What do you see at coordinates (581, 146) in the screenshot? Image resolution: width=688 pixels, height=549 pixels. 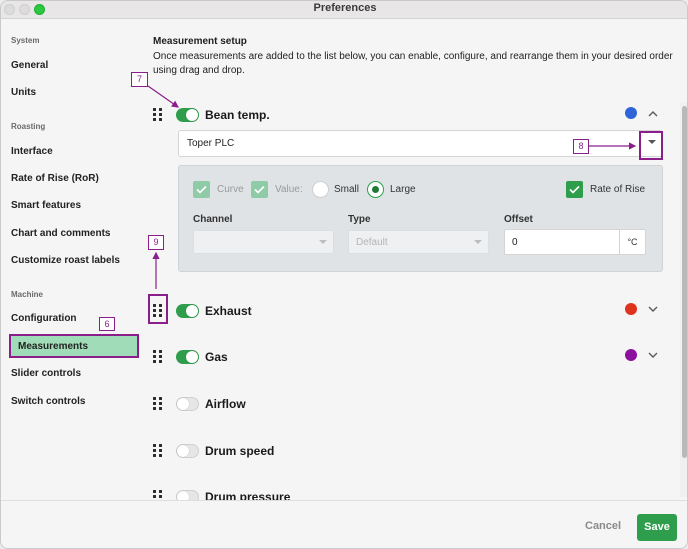 I see `annotation-label-8: 8` at bounding box center [581, 146].